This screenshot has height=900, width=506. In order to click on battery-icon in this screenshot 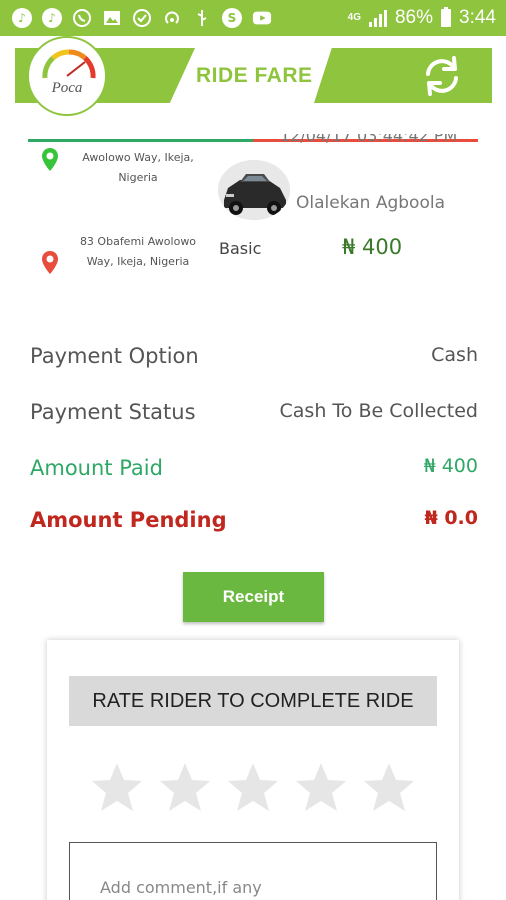, I will do `click(446, 17)`.